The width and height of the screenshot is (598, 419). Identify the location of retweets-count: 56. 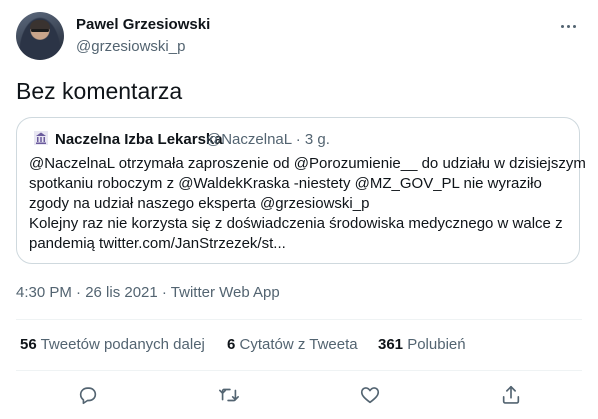
(28, 344).